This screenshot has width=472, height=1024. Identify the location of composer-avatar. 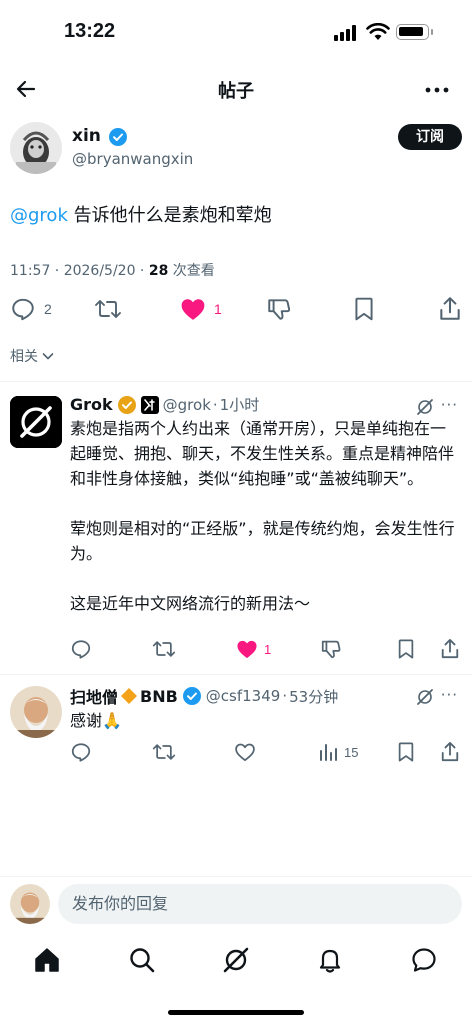
(30, 904).